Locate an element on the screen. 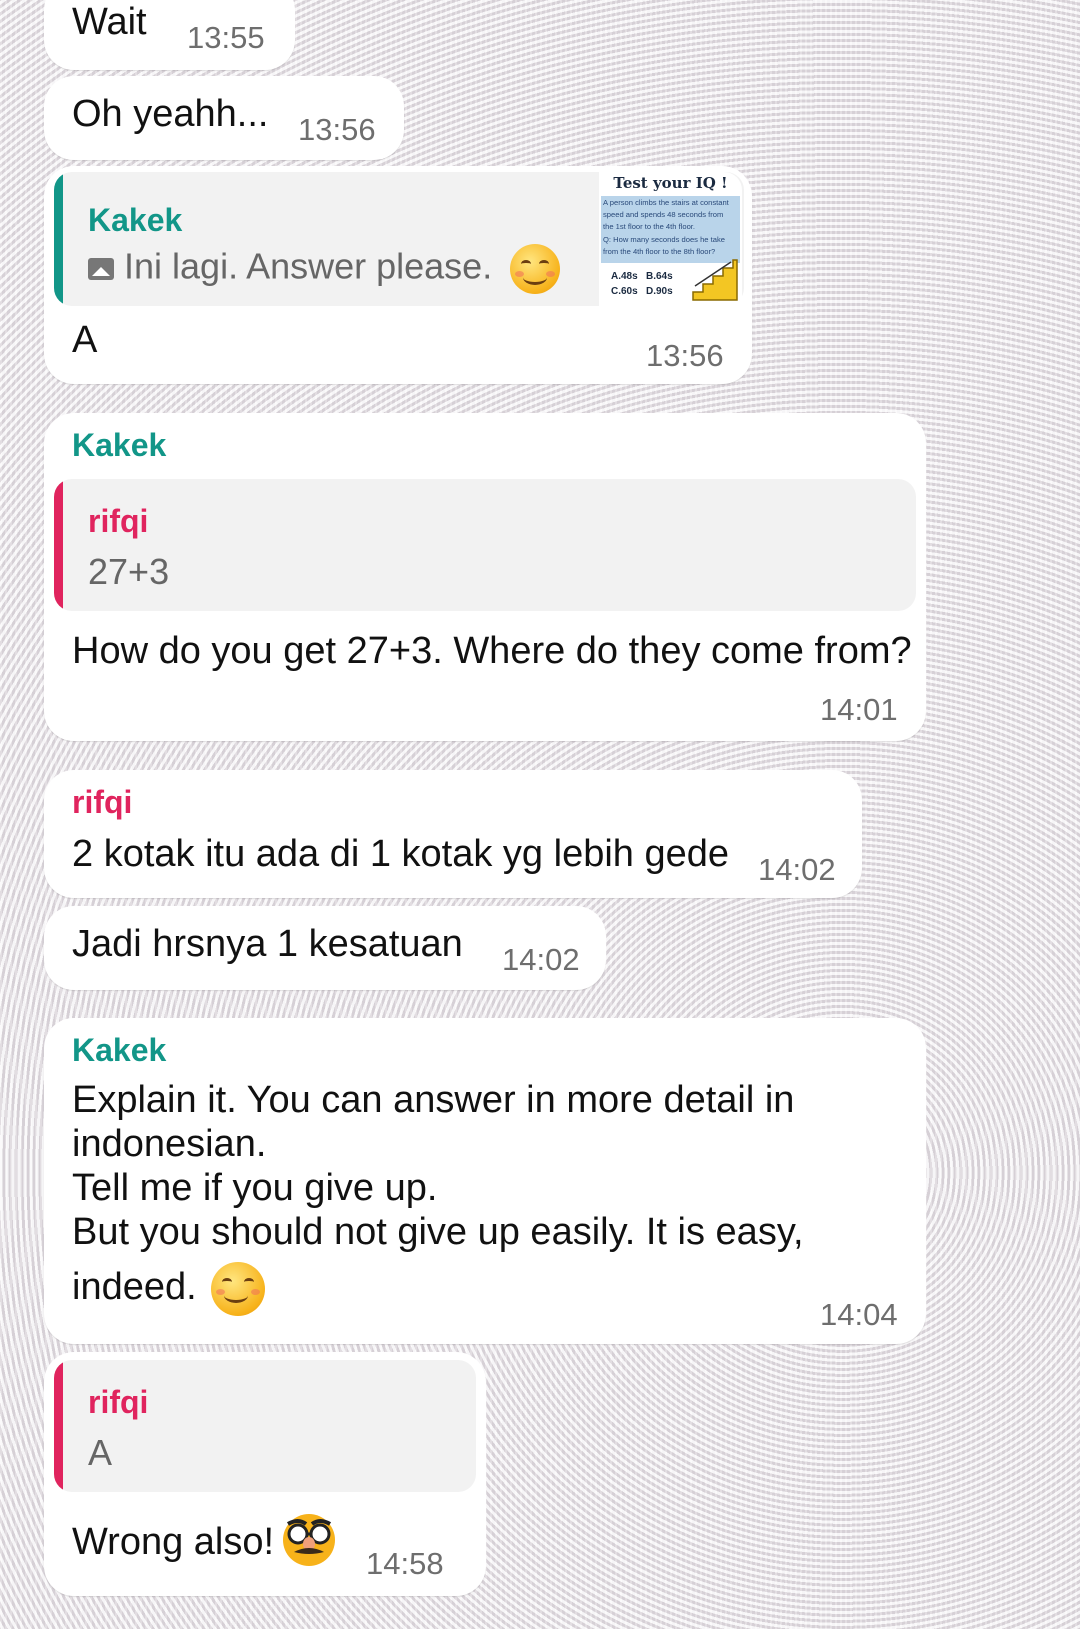 The height and width of the screenshot is (1629, 1080). message-text: Wait is located at coordinates (109, 22).